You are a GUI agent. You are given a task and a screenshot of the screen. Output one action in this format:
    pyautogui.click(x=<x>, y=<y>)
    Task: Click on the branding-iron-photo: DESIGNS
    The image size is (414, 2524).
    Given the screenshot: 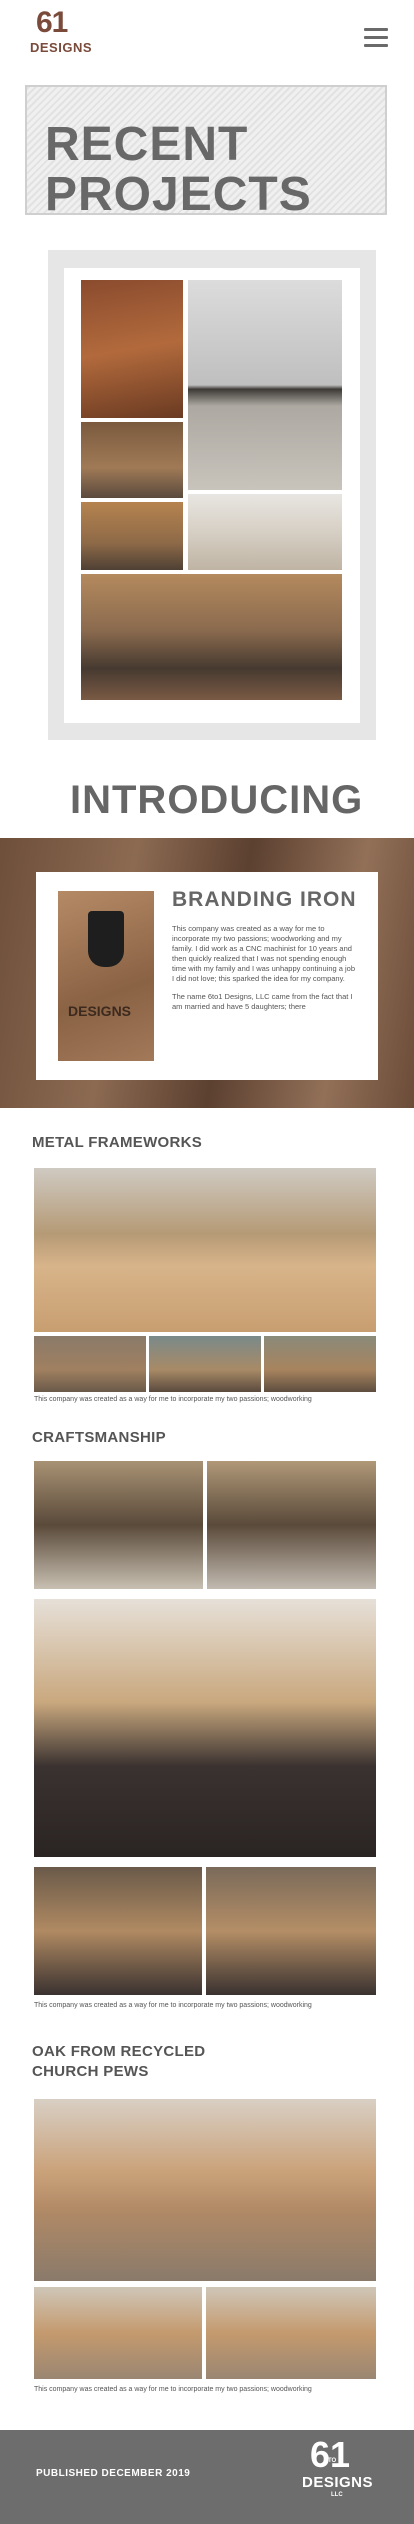 What is the action you would take?
    pyautogui.click(x=106, y=976)
    